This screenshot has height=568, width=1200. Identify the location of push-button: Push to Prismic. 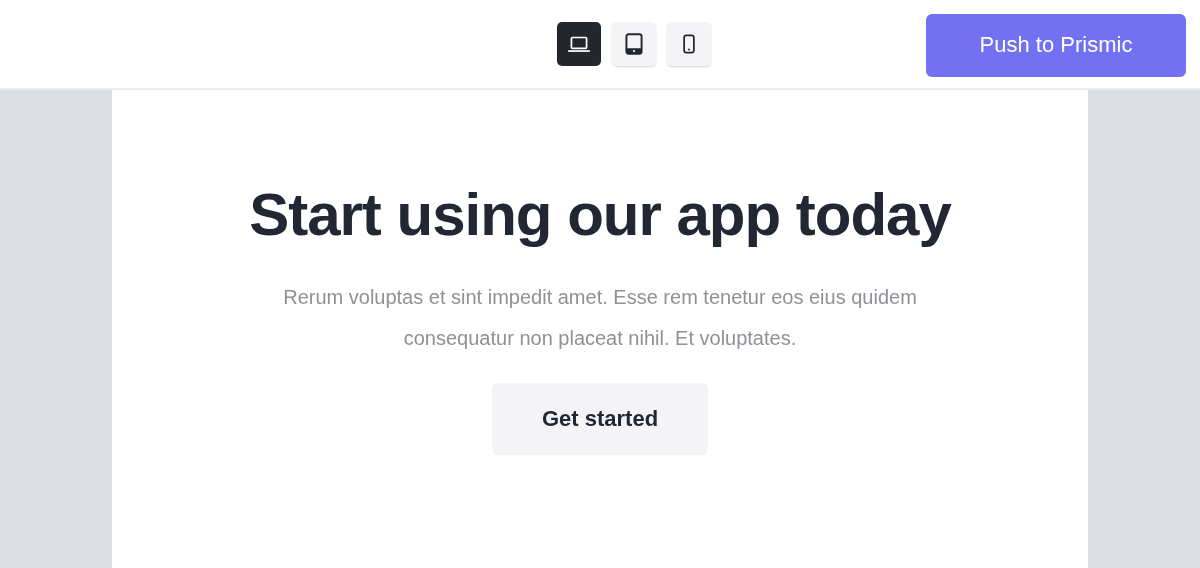
(1056, 45).